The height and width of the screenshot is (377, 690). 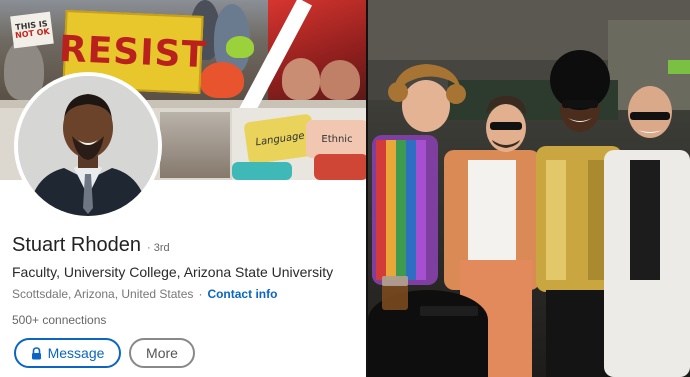 I want to click on profile-name: Stuart Rhoden, so click(x=76, y=245).